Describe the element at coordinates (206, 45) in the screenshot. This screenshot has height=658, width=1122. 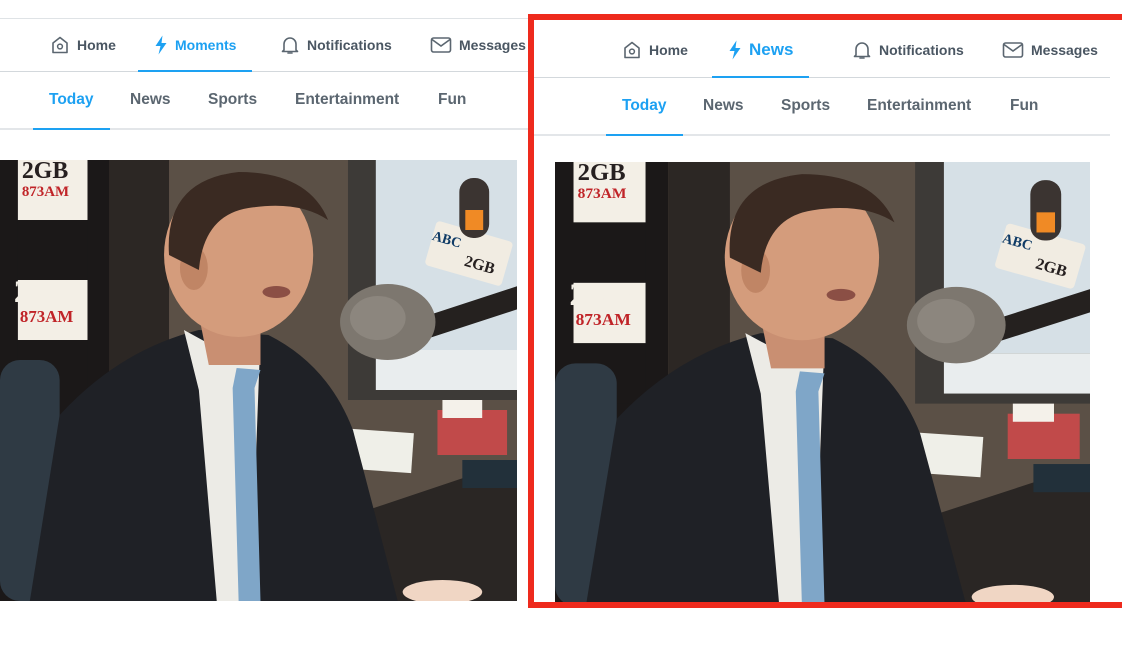
I see `nav-moments-label: Moments` at that location.